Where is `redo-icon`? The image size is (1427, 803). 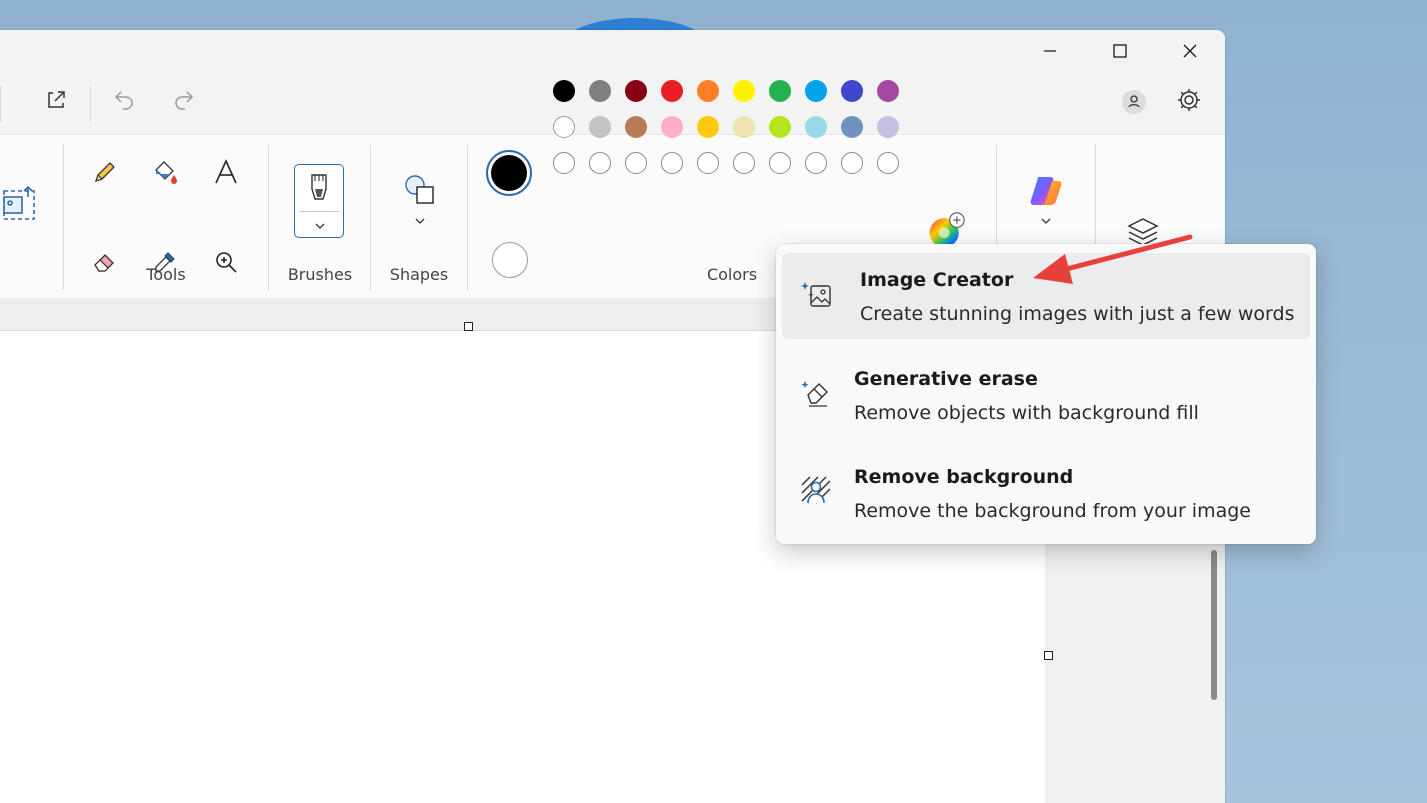
redo-icon is located at coordinates (184, 100).